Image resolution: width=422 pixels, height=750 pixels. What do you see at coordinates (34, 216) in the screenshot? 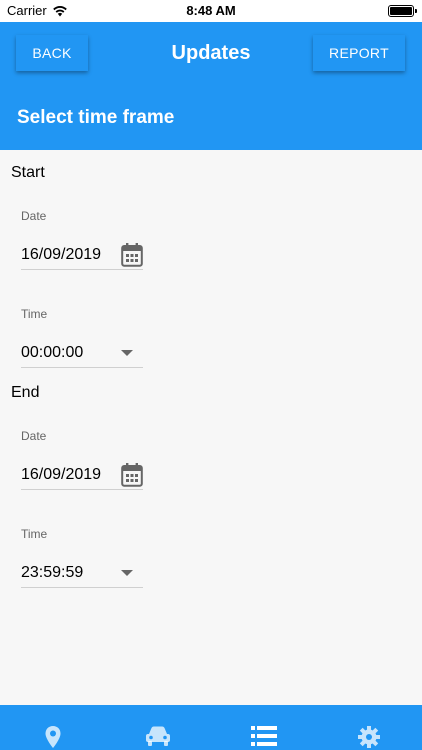
I see `start-date-label: Date` at bounding box center [34, 216].